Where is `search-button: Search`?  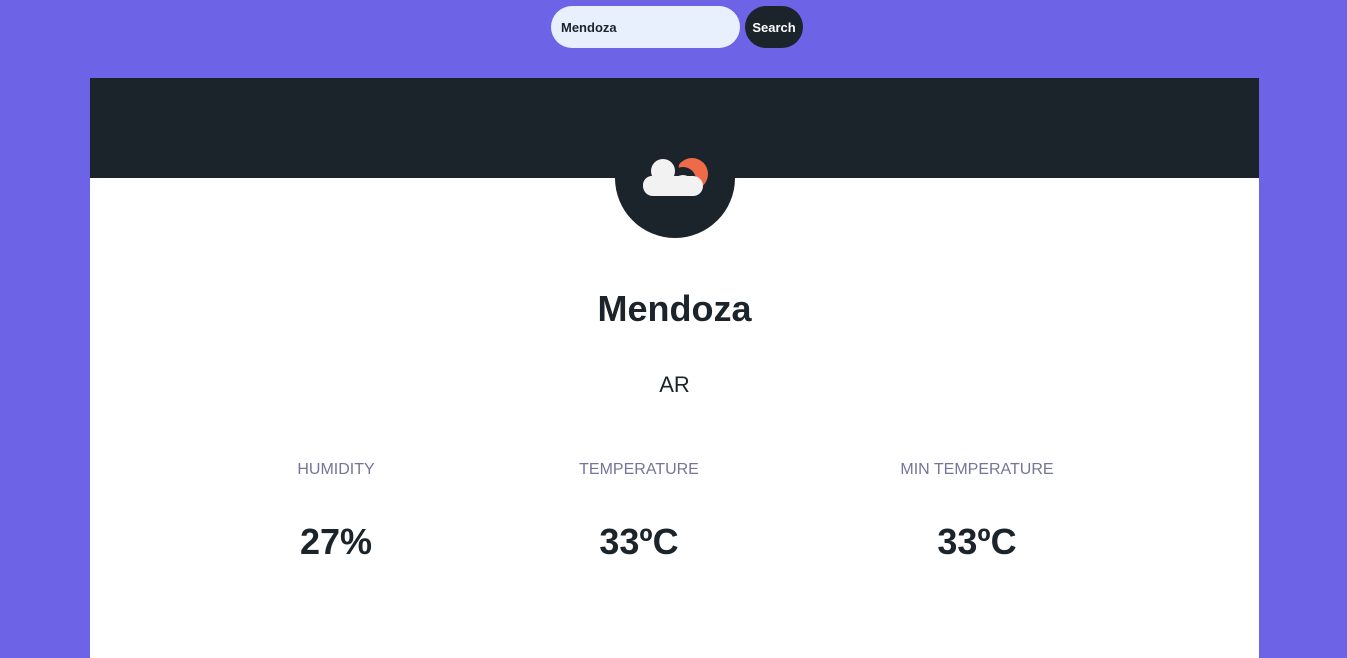 search-button: Search is located at coordinates (774, 27).